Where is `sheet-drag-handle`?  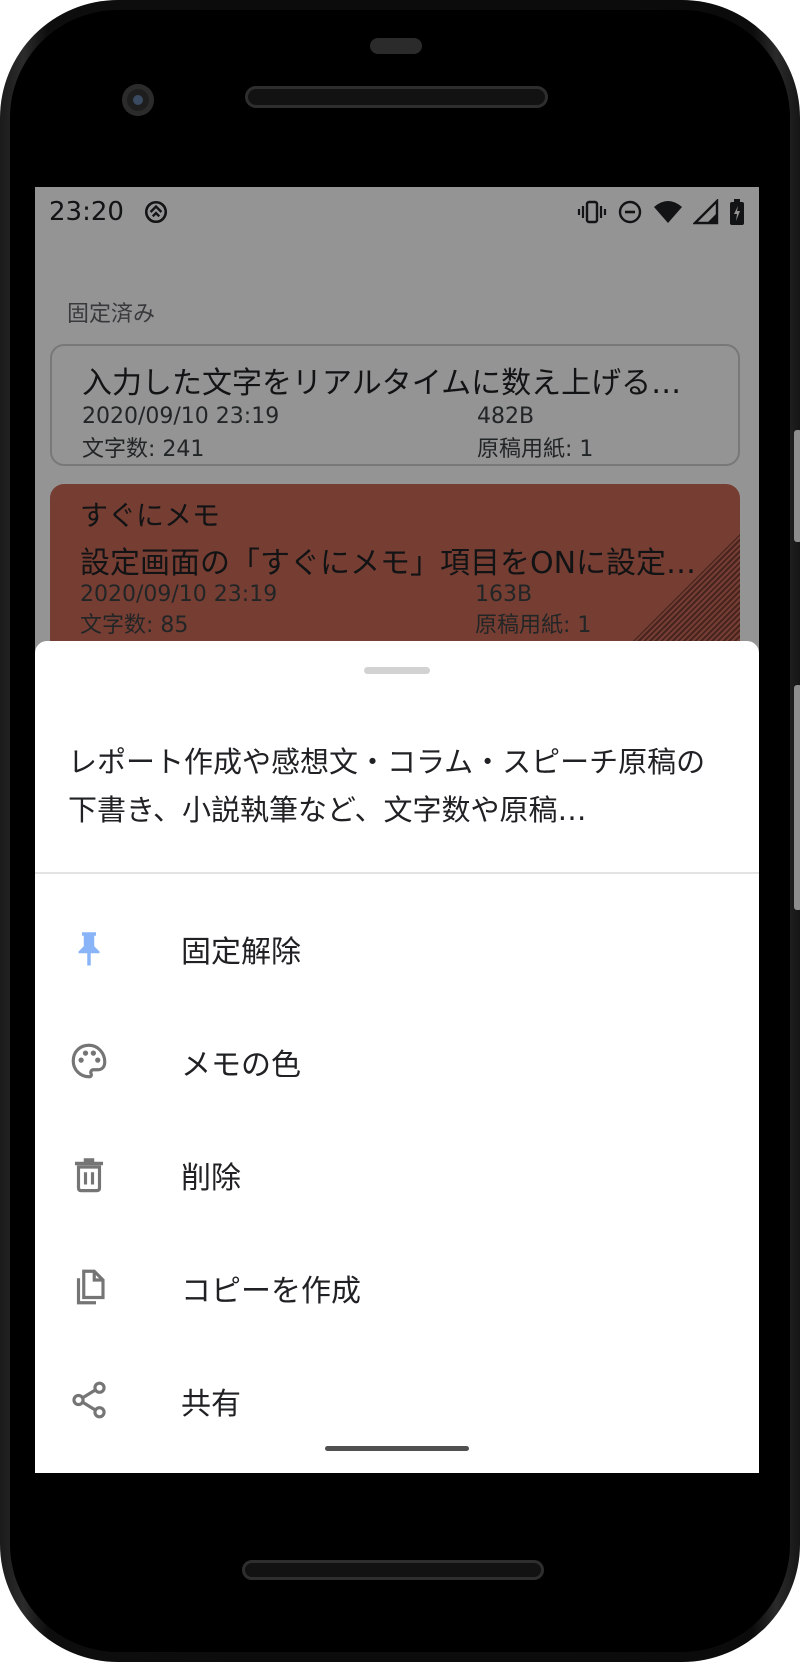
sheet-drag-handle is located at coordinates (397, 670).